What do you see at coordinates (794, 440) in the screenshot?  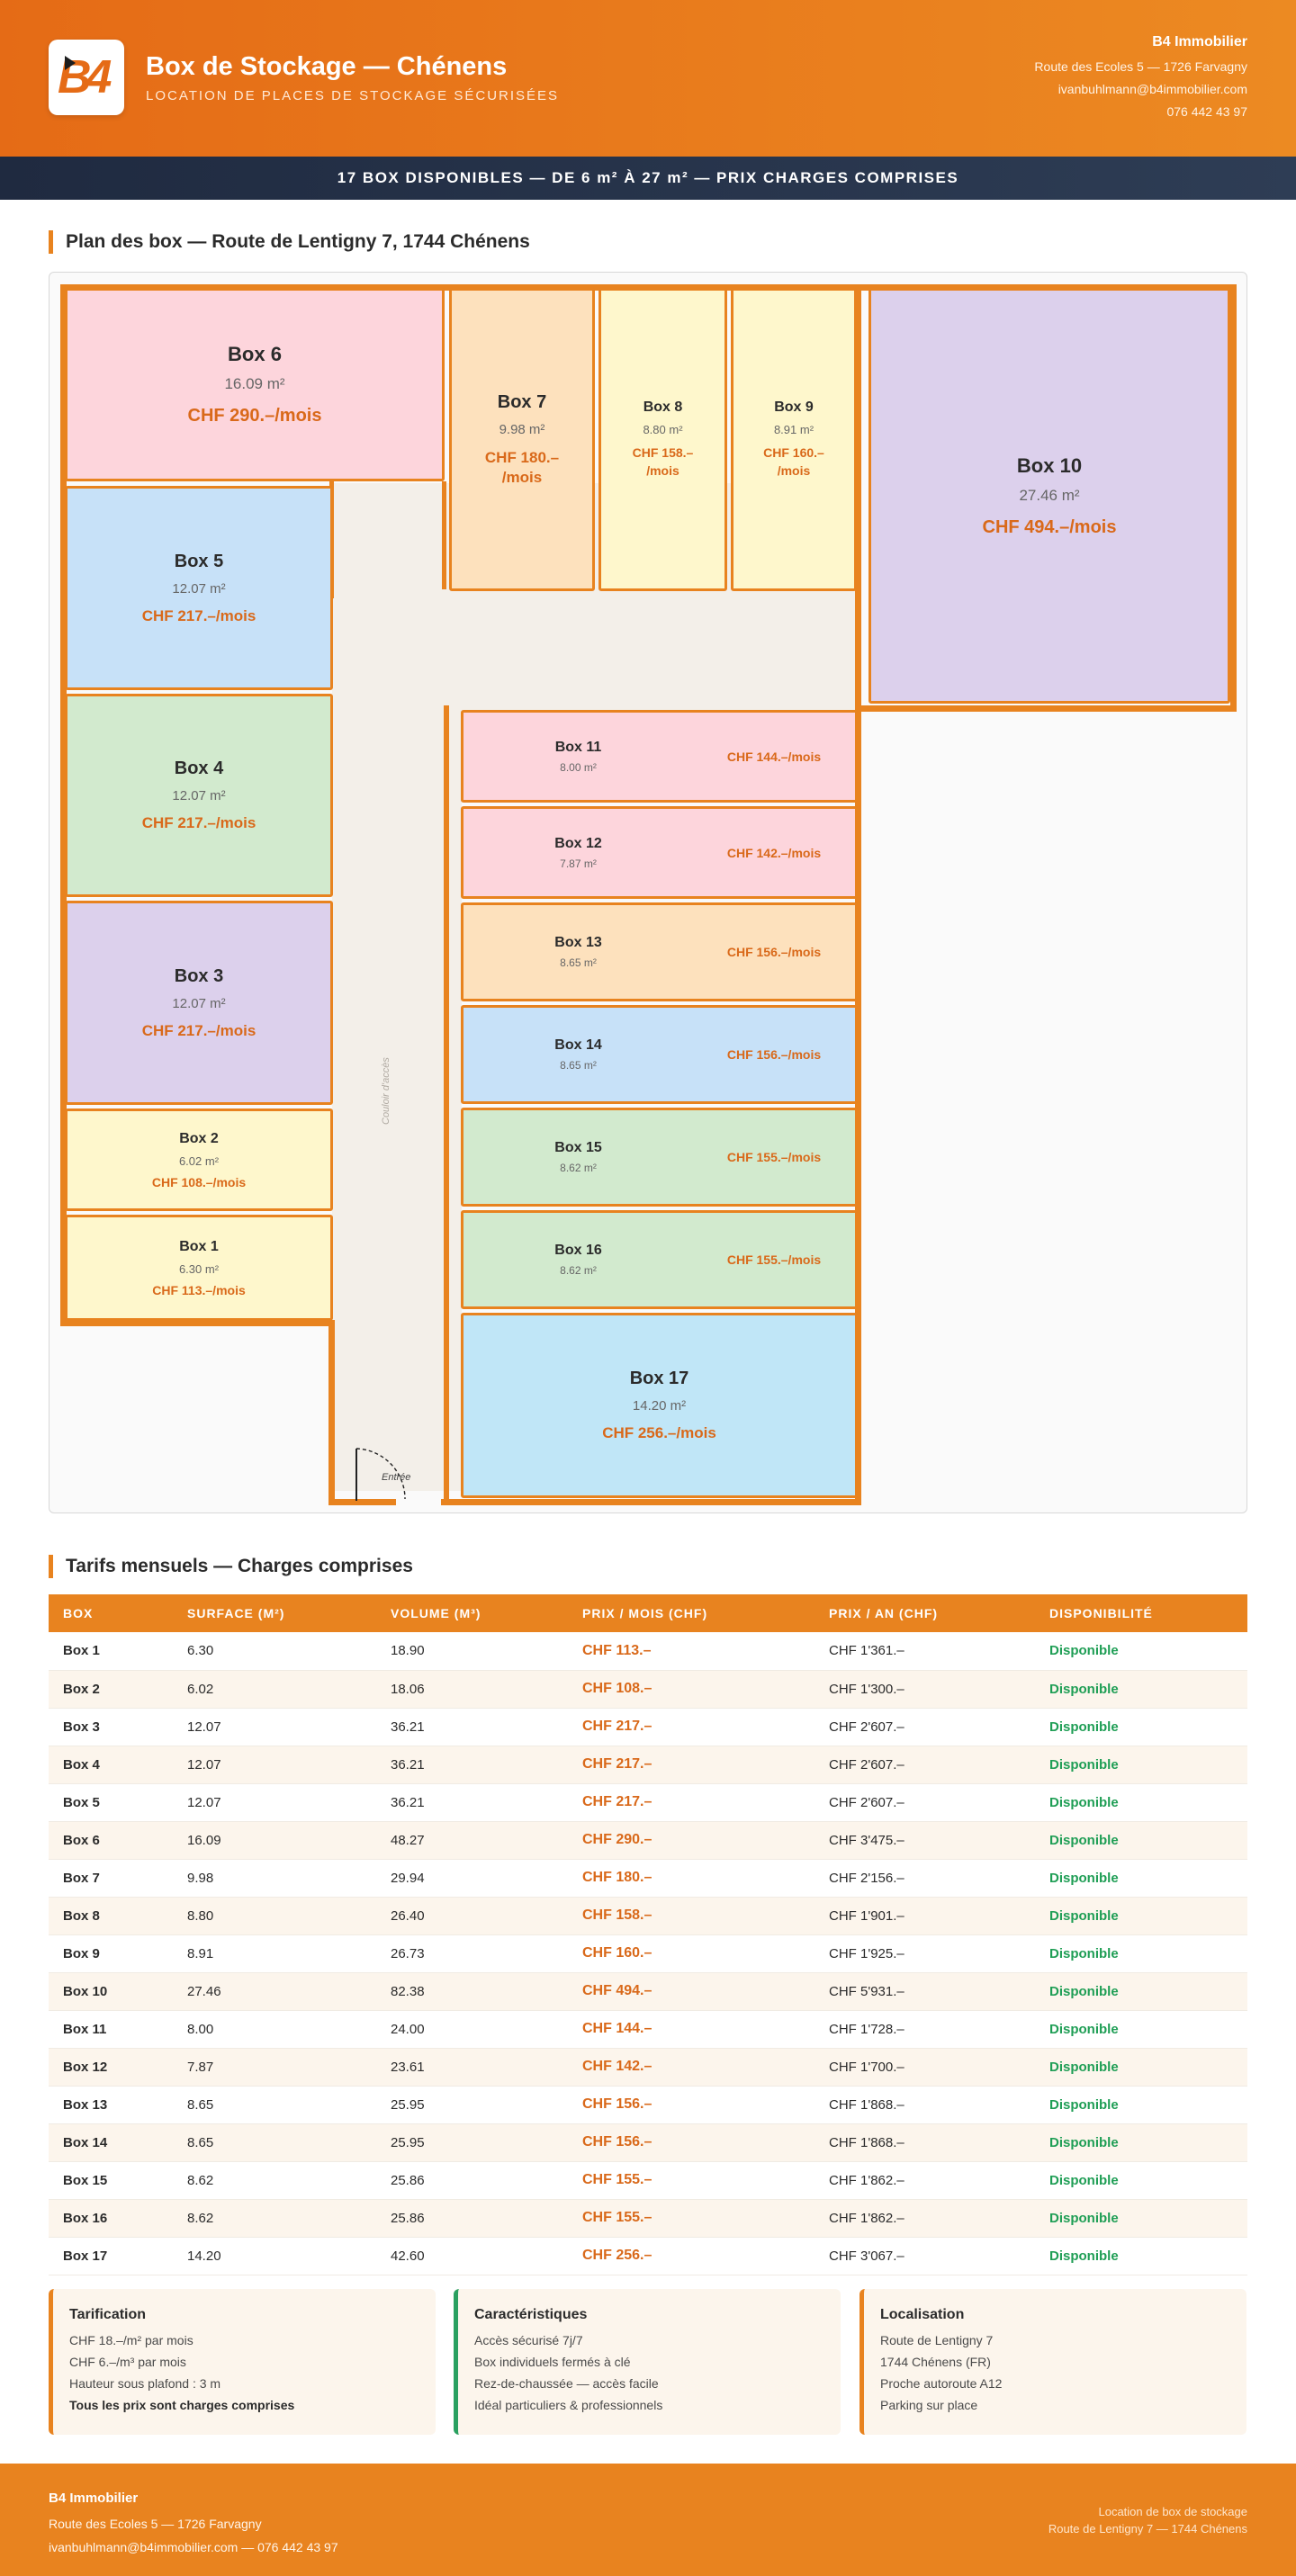 I see `storage-box-9: Box 9 8.91 m² CHF 160.– /mois` at bounding box center [794, 440].